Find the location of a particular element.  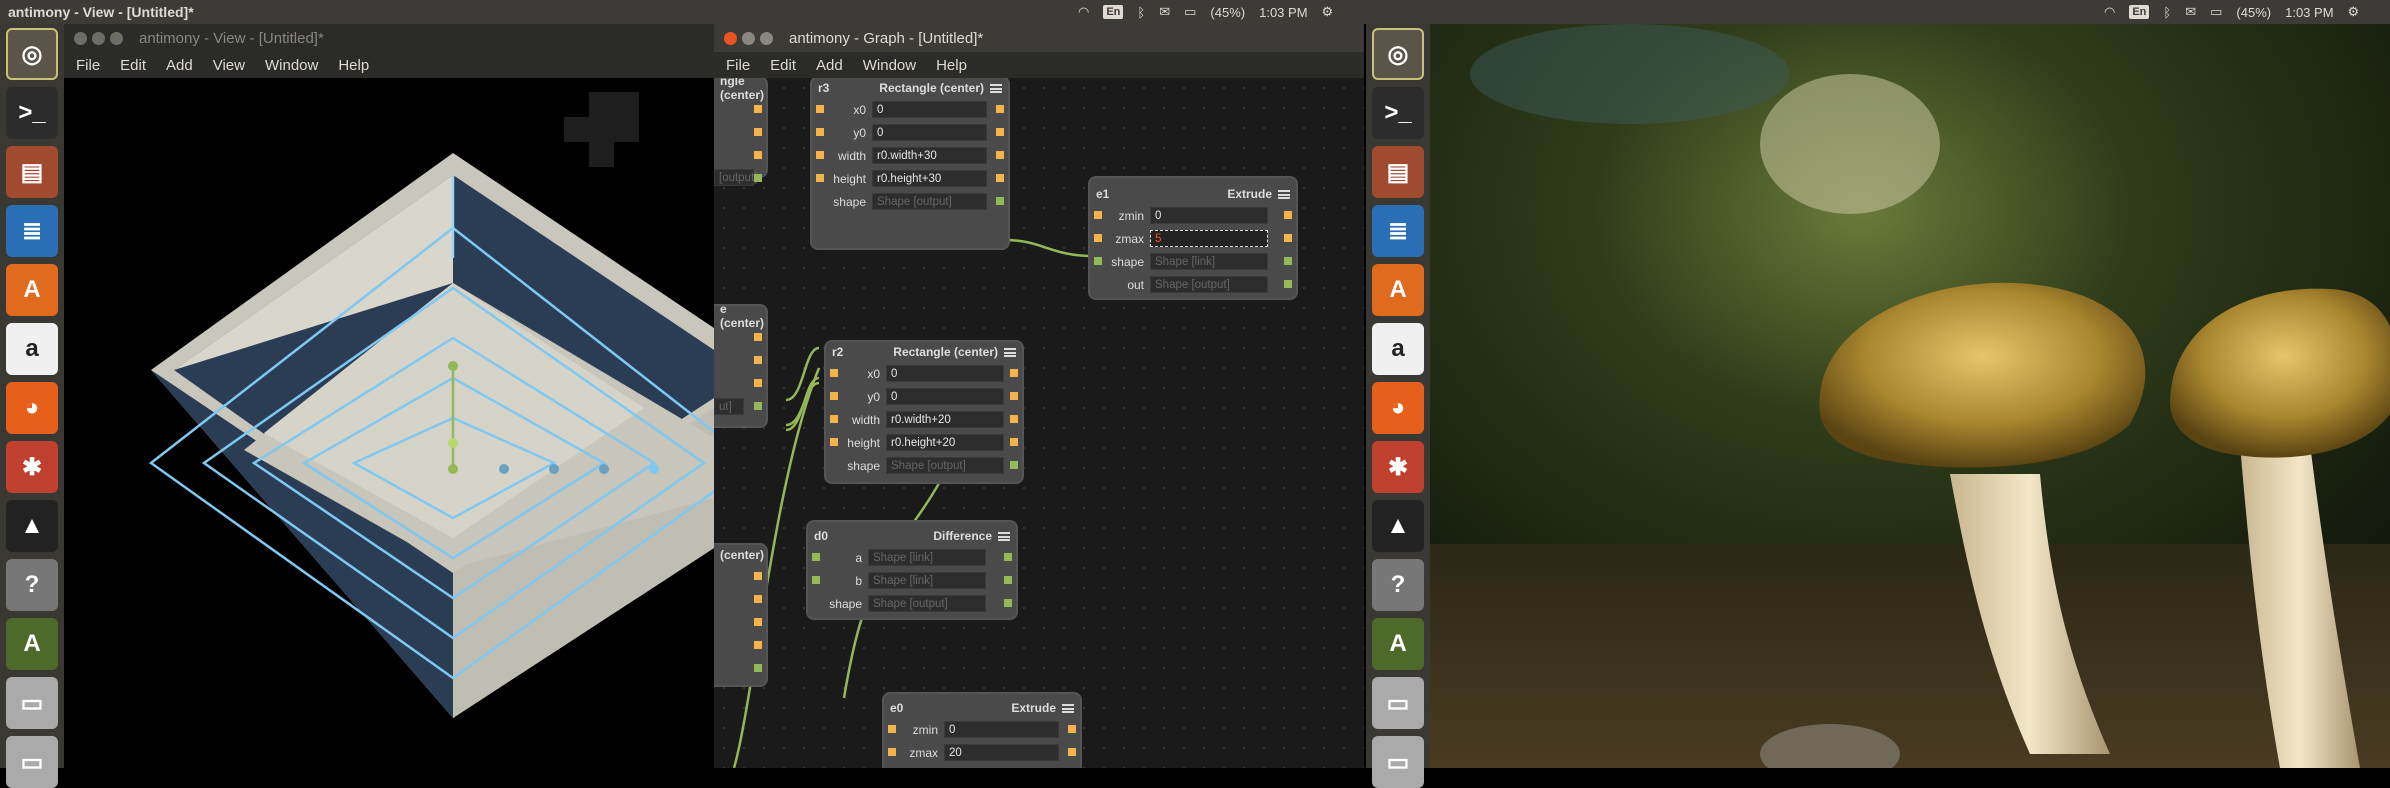

menu-file: File is located at coordinates (88, 65).